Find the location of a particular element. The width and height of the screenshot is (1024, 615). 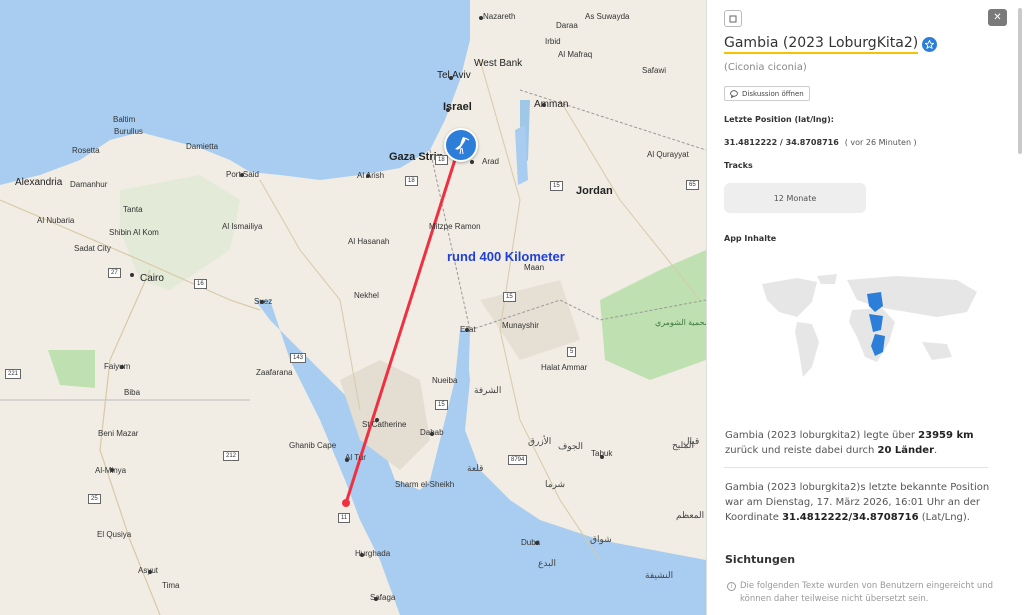

road-shield-r15b: 15 is located at coordinates (509, 297).